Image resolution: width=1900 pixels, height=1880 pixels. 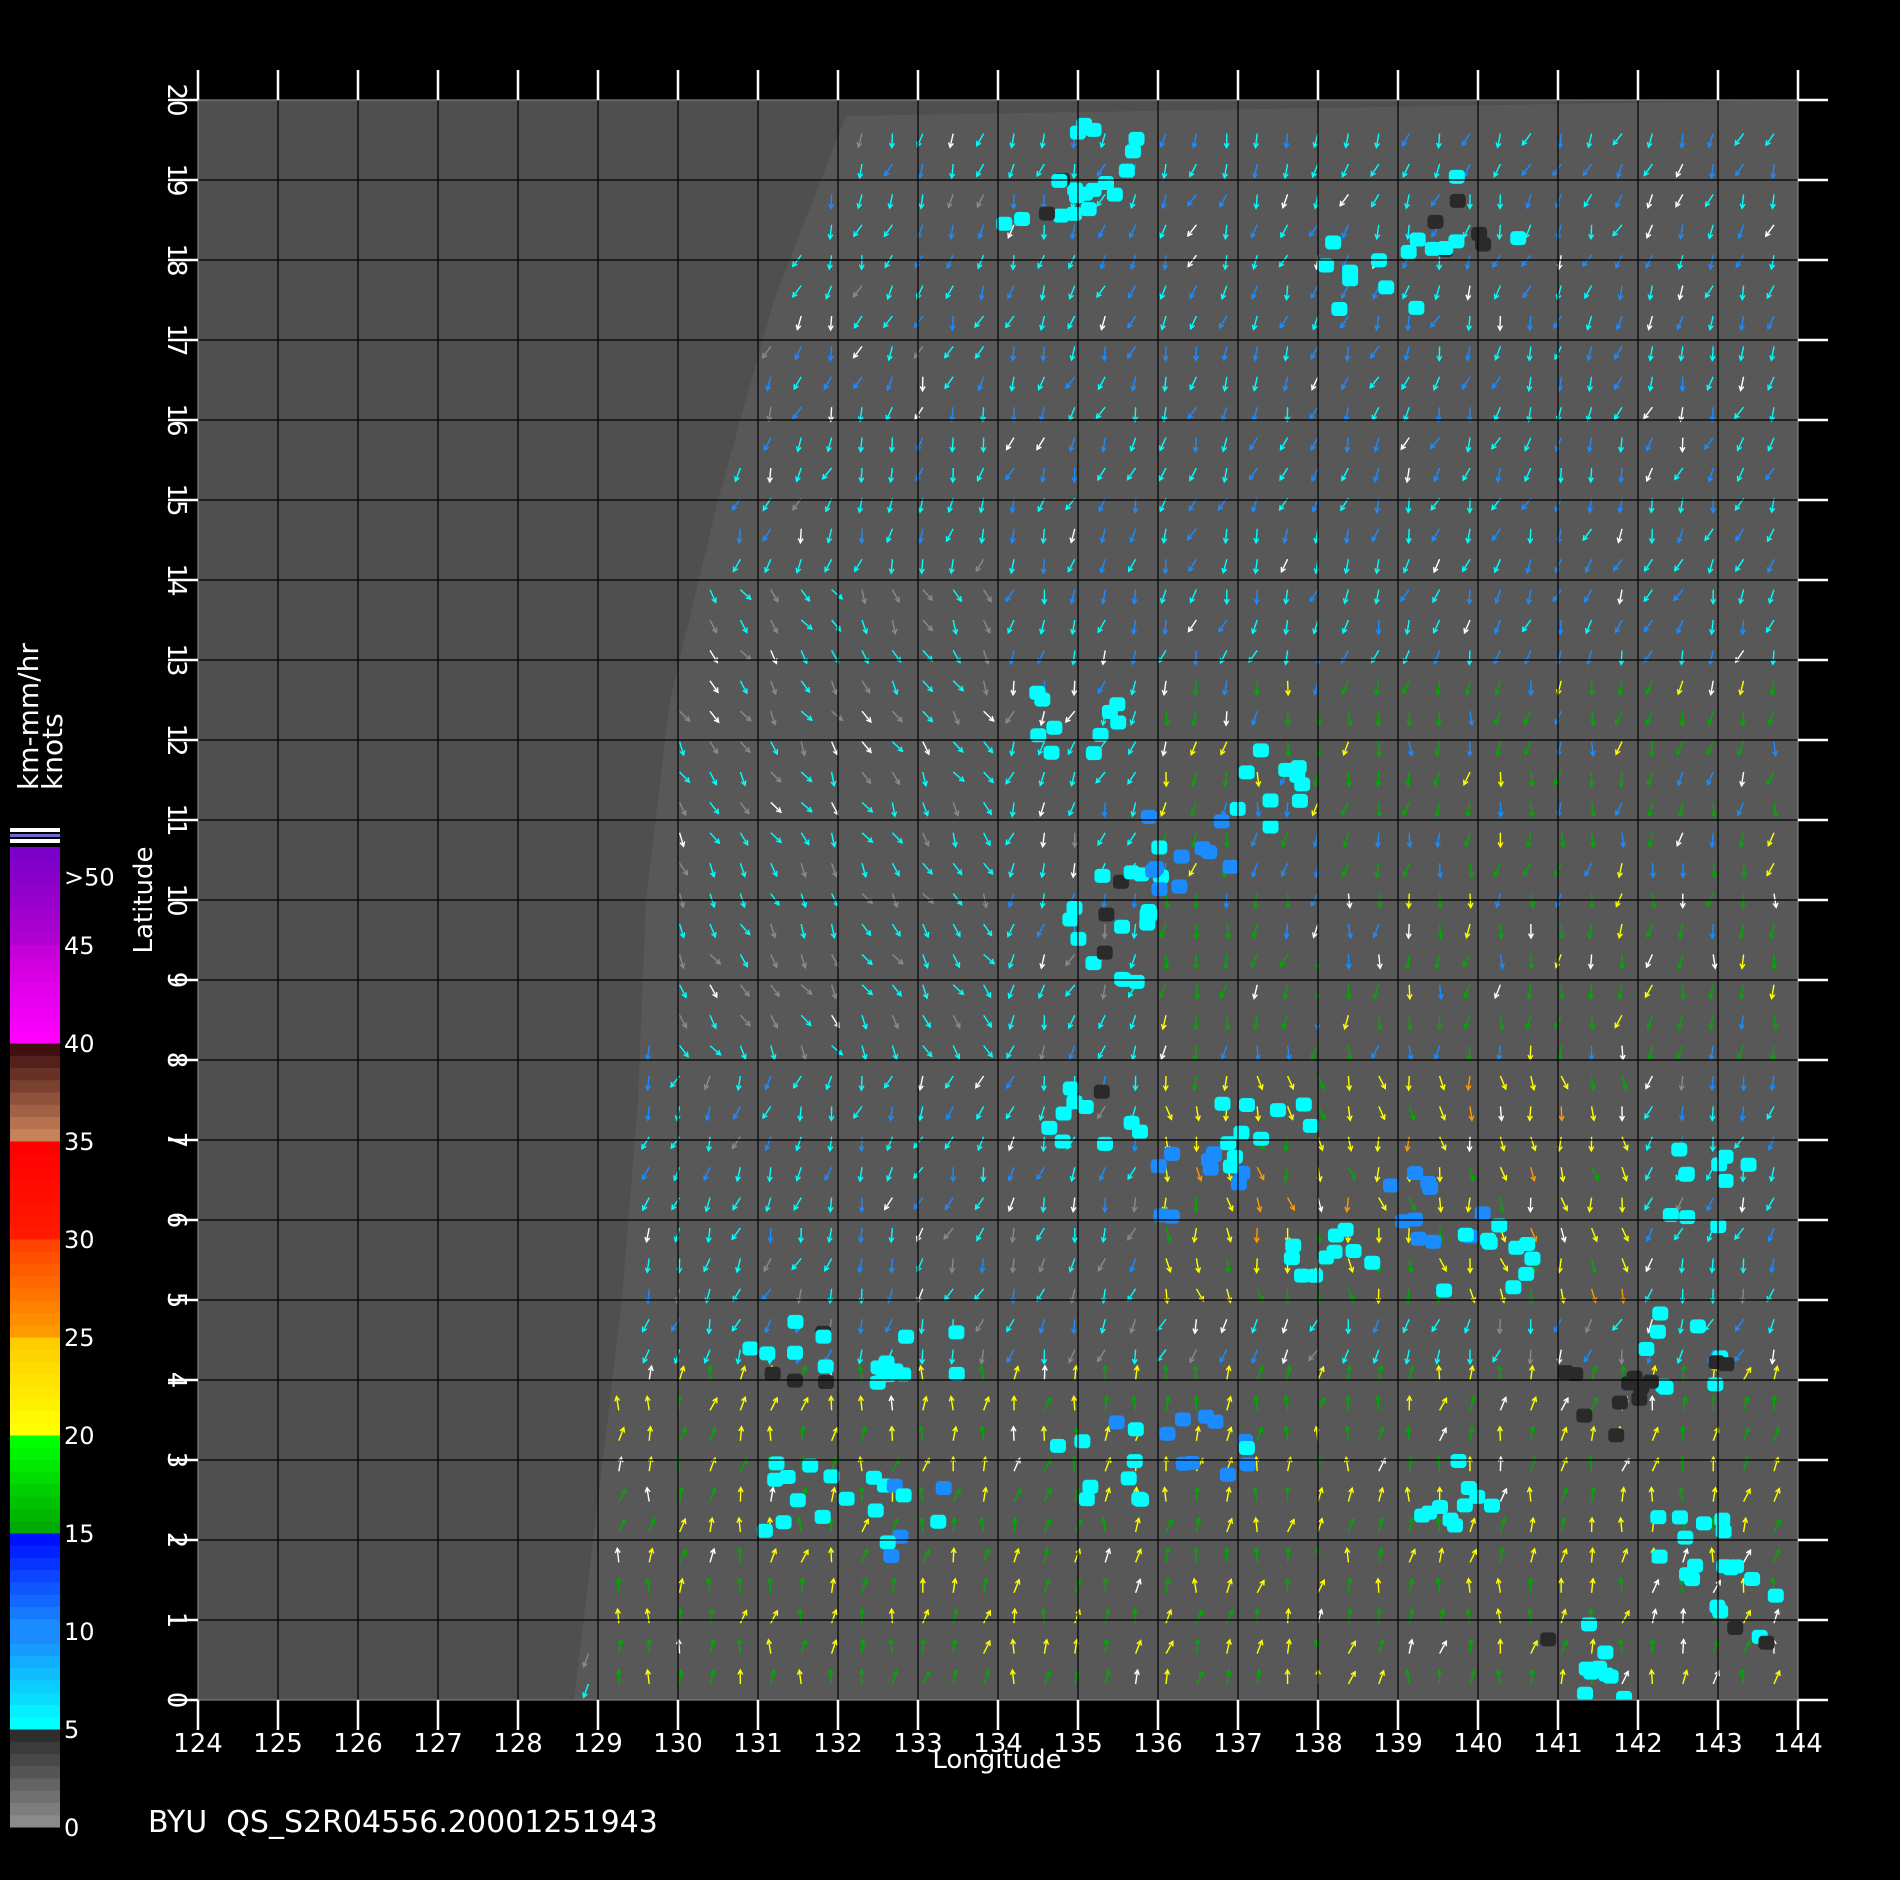 What do you see at coordinates (996, 1760) in the screenshot?
I see `x-axis-label: Longitude` at bounding box center [996, 1760].